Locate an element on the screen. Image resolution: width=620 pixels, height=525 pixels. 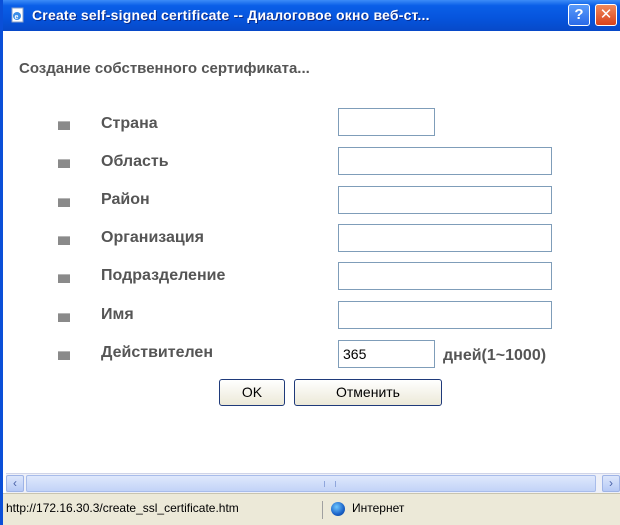
name-label: Имя is located at coordinates (117, 314).